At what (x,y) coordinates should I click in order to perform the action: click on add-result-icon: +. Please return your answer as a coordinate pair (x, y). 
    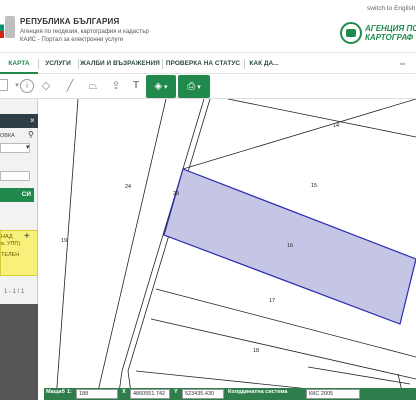
    Looking at the image, I should click on (27, 236).